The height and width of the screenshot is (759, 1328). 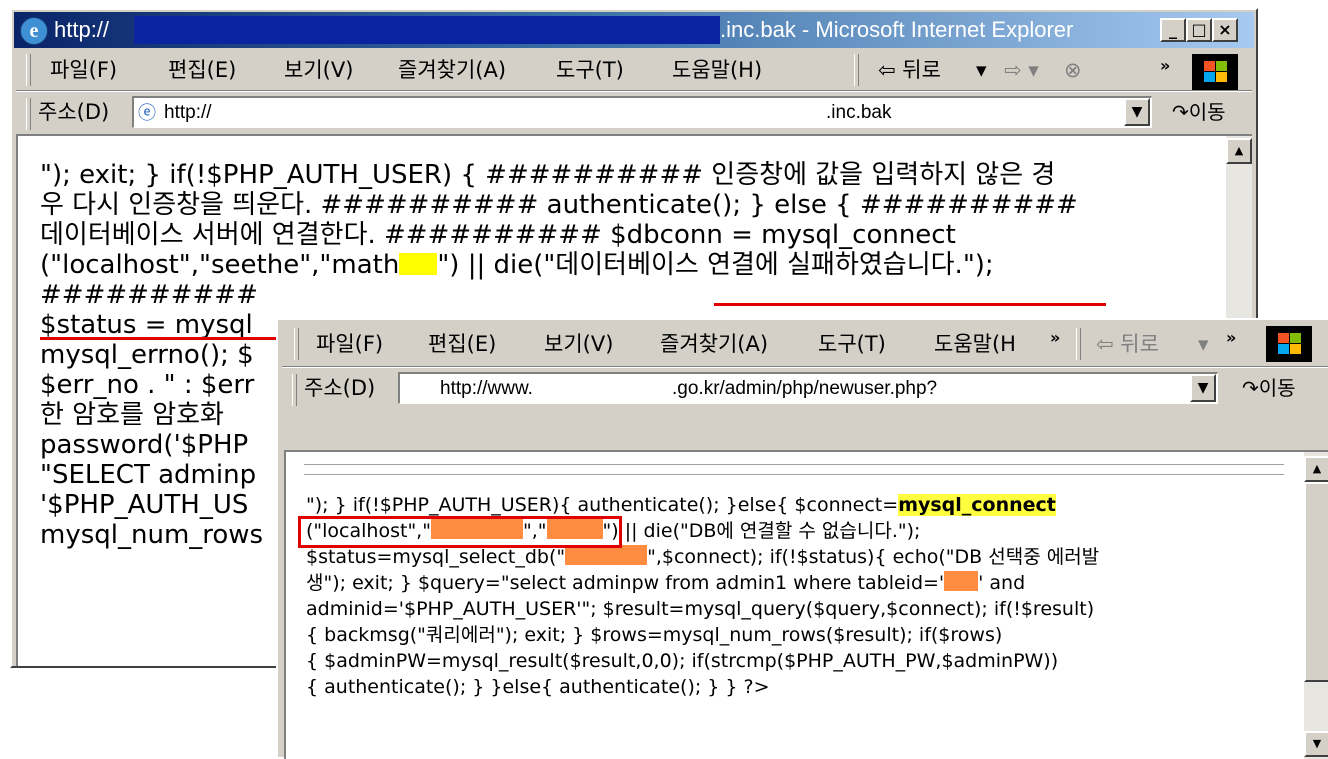 What do you see at coordinates (715, 265) in the screenshot?
I see `line4-tail: ") || die("데이터베이스 연결에 실패하였습니다.");` at bounding box center [715, 265].